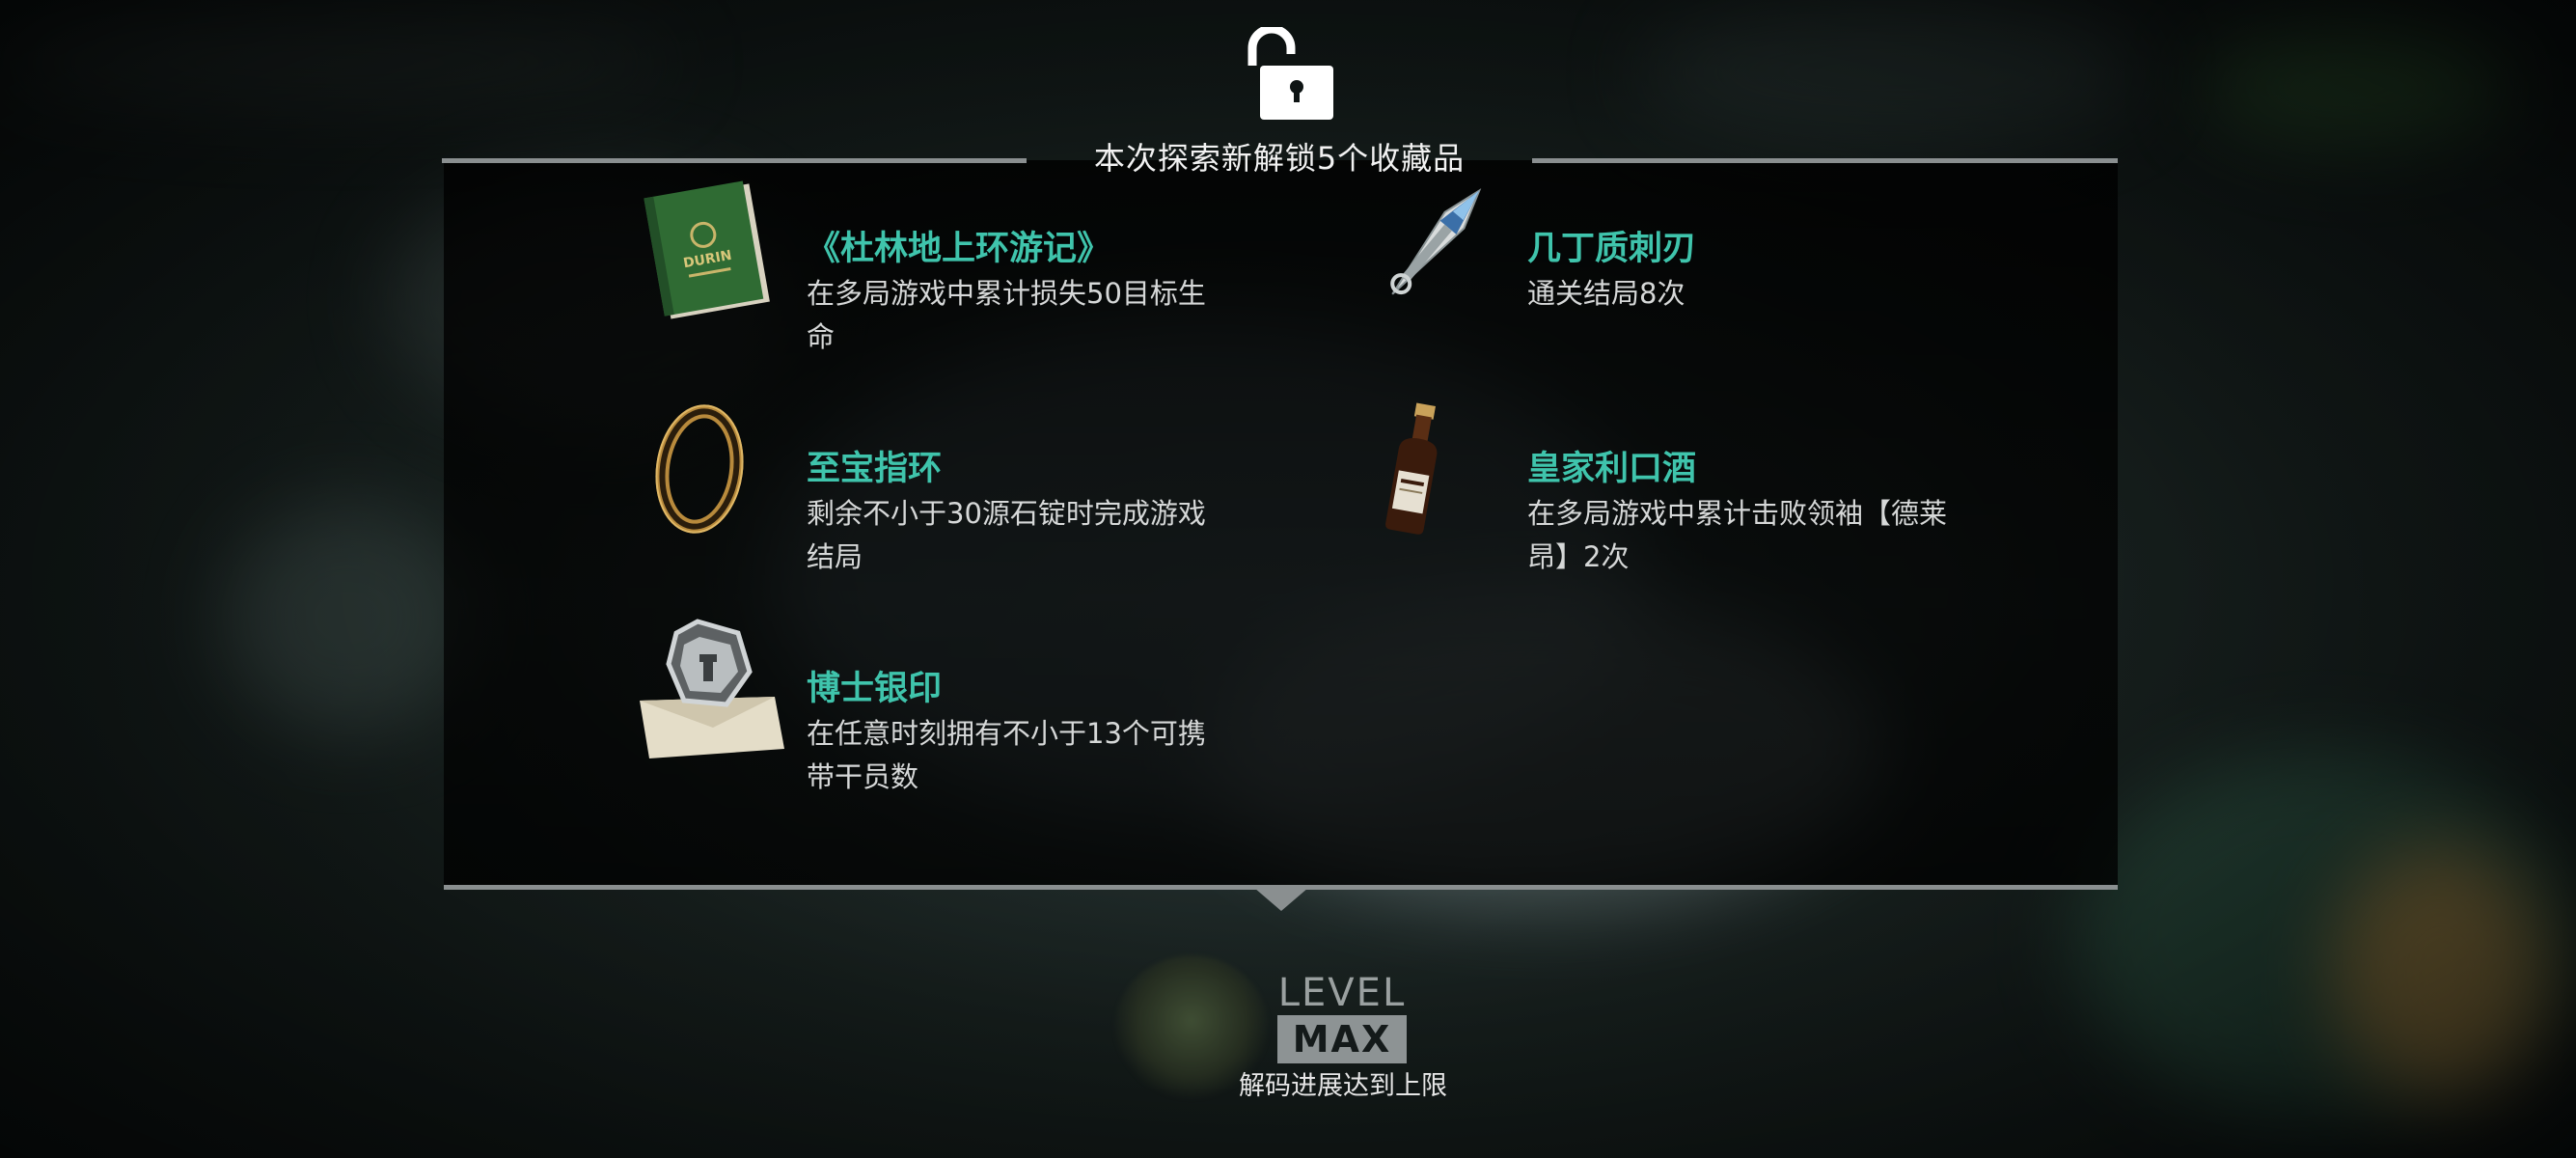 The image size is (2576, 1158). I want to click on bottle-icon, so click(1412, 468).